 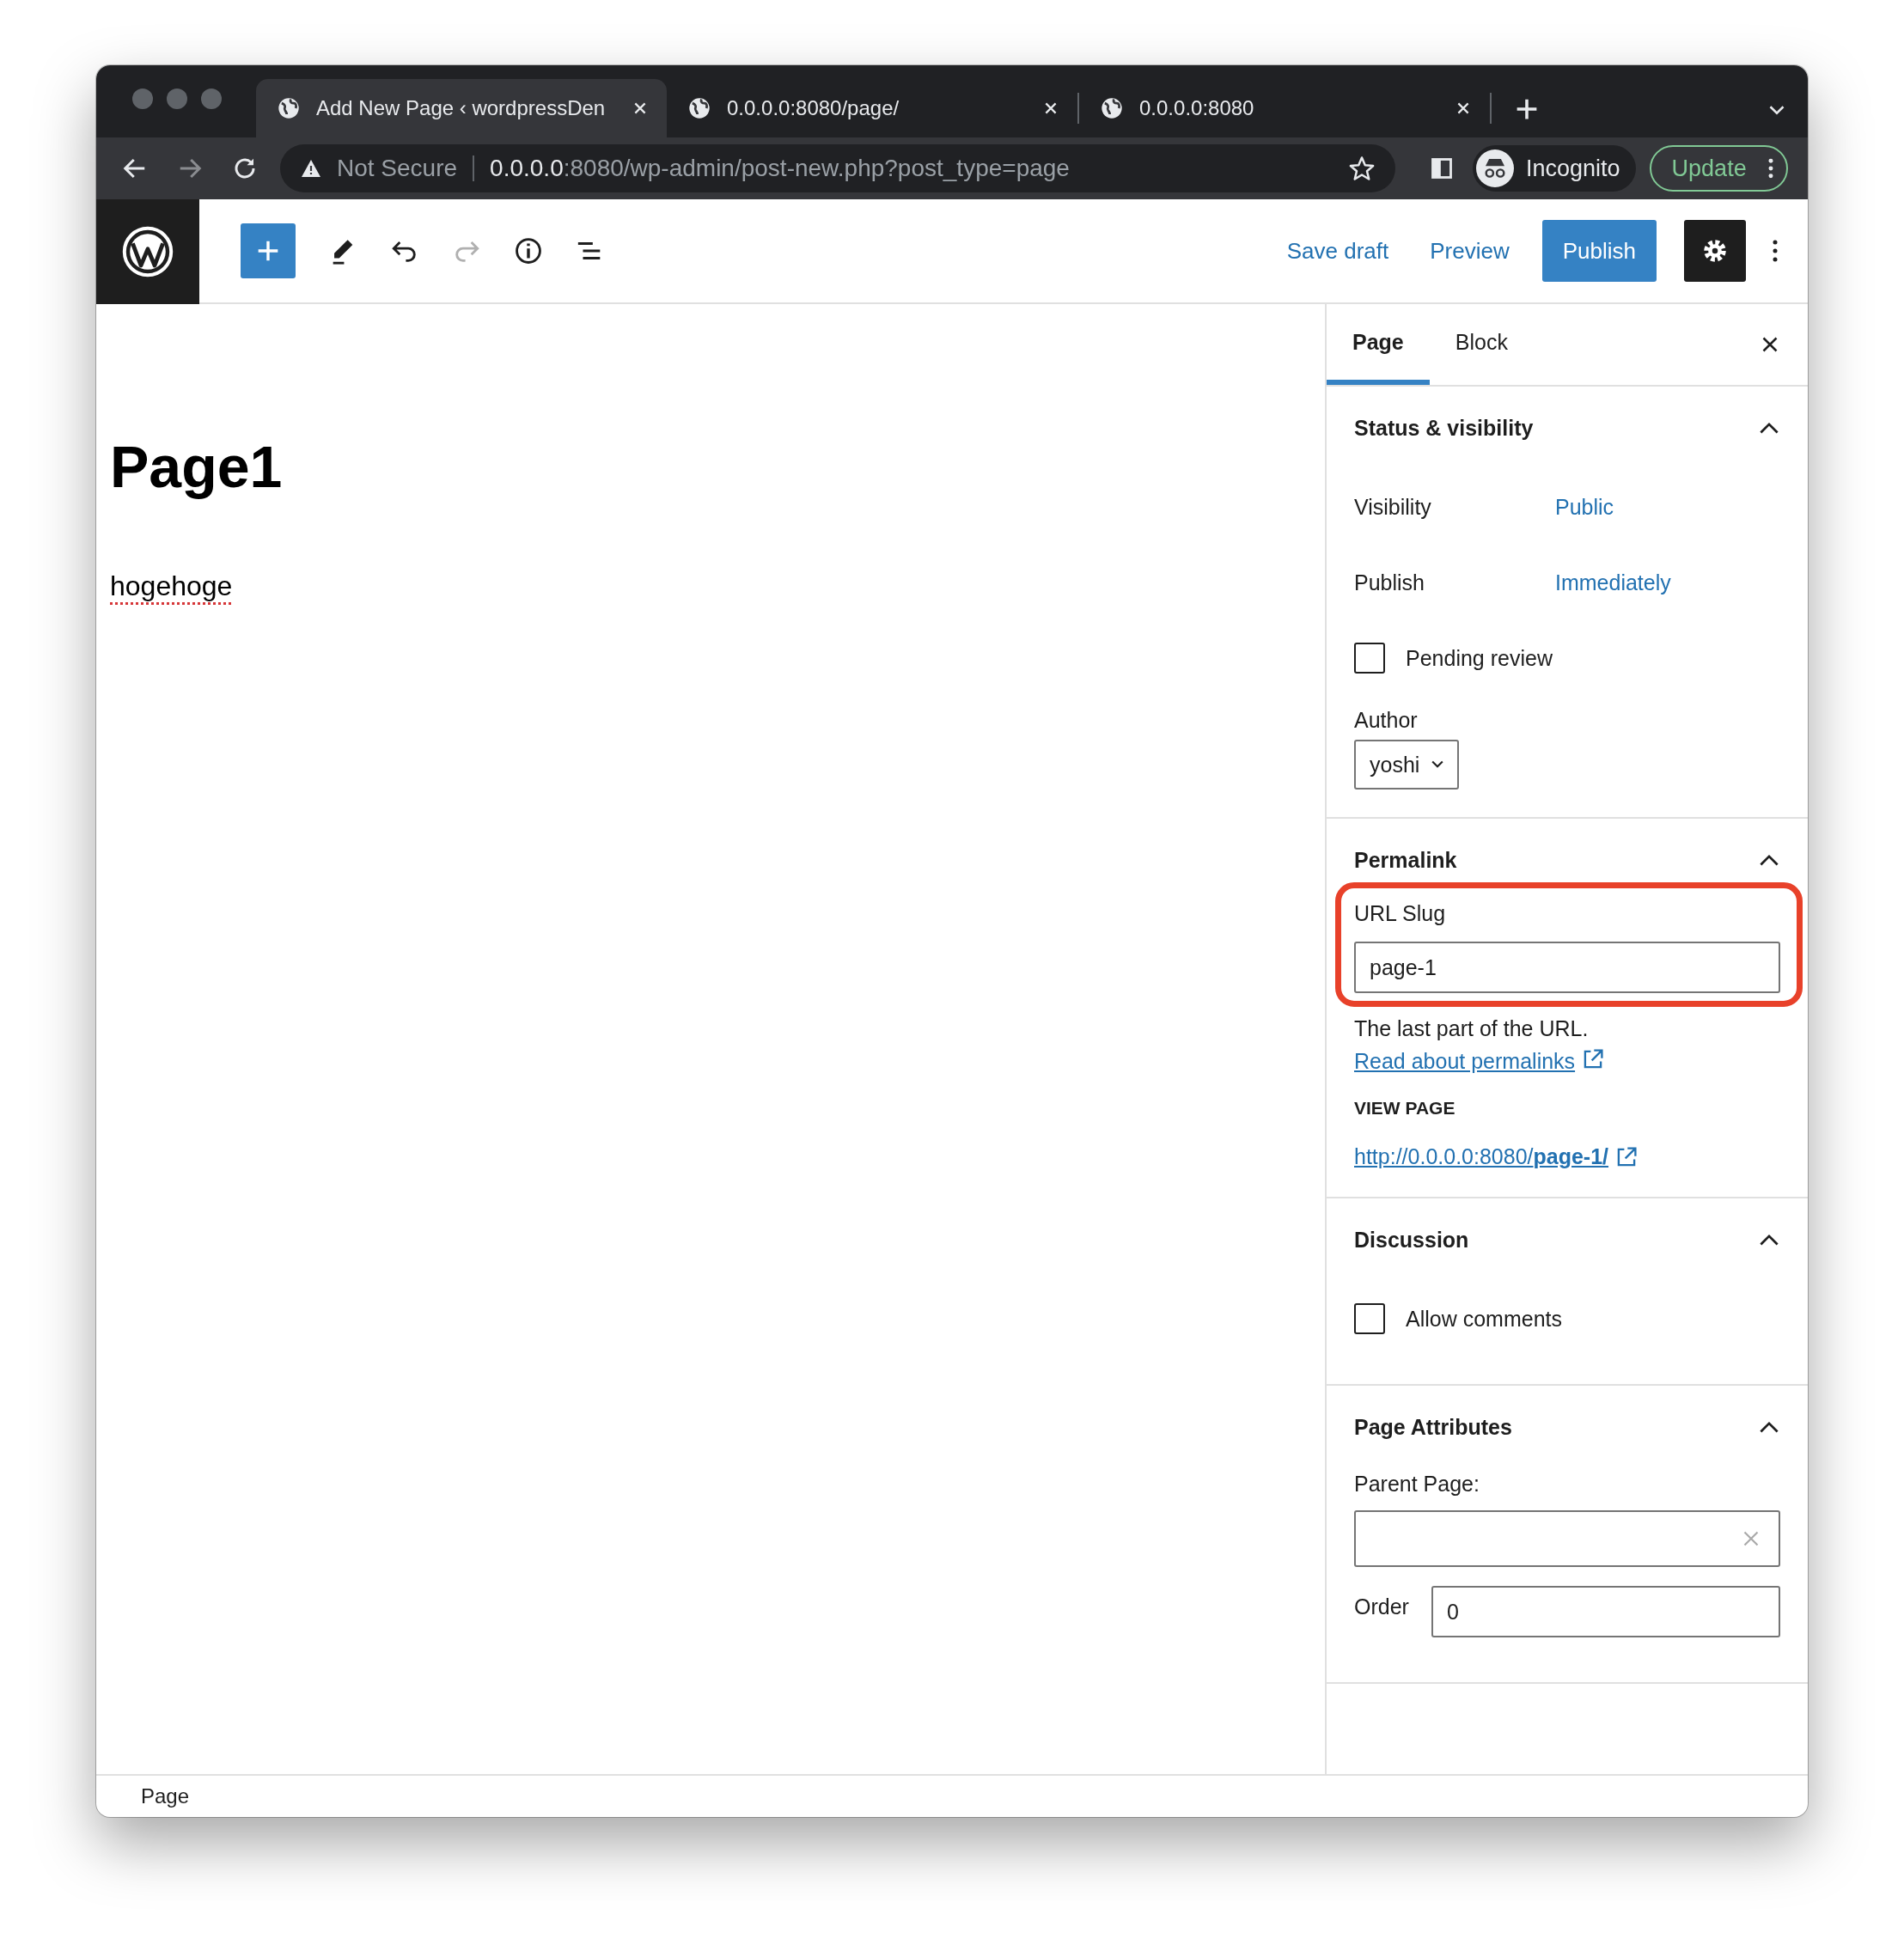 What do you see at coordinates (1480, 1061) in the screenshot?
I see `permalinks-link: Read about permalinks` at bounding box center [1480, 1061].